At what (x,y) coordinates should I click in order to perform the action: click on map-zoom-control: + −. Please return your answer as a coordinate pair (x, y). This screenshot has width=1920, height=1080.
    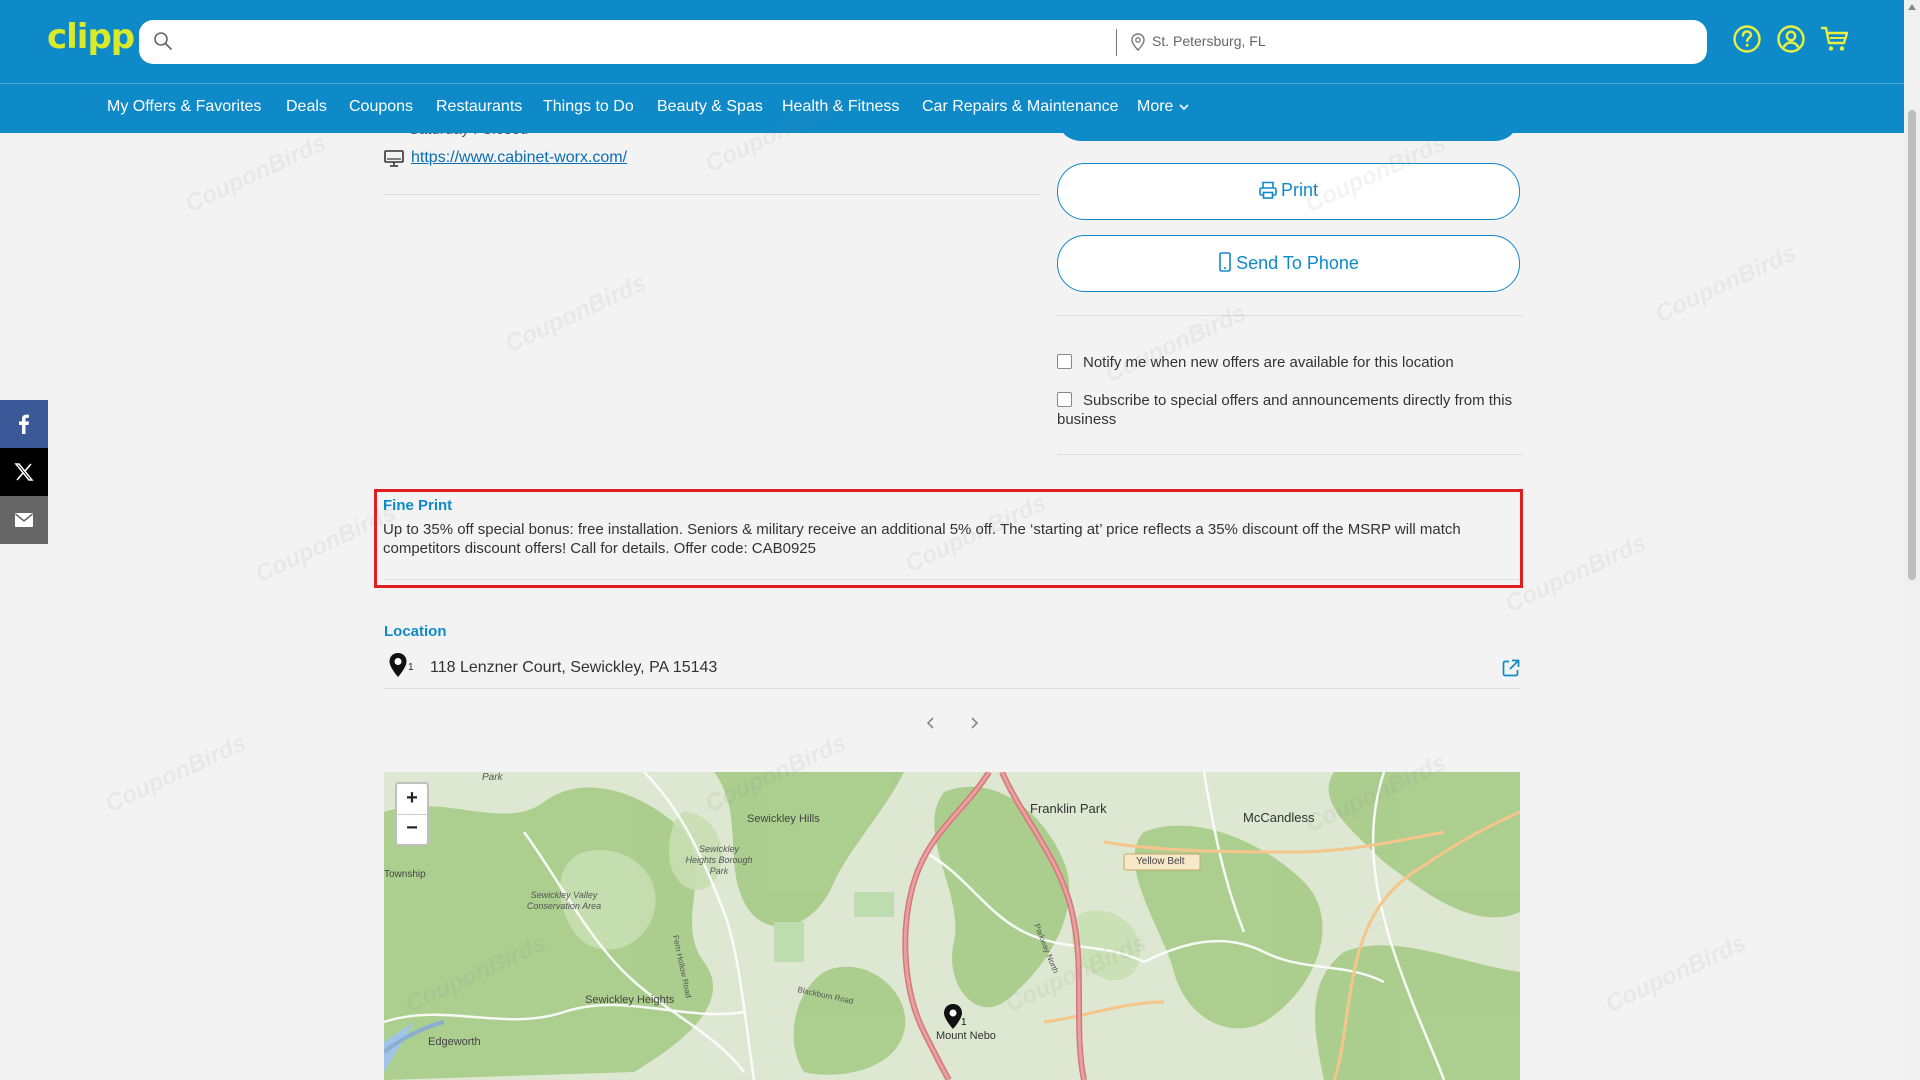
    Looking at the image, I should click on (412, 814).